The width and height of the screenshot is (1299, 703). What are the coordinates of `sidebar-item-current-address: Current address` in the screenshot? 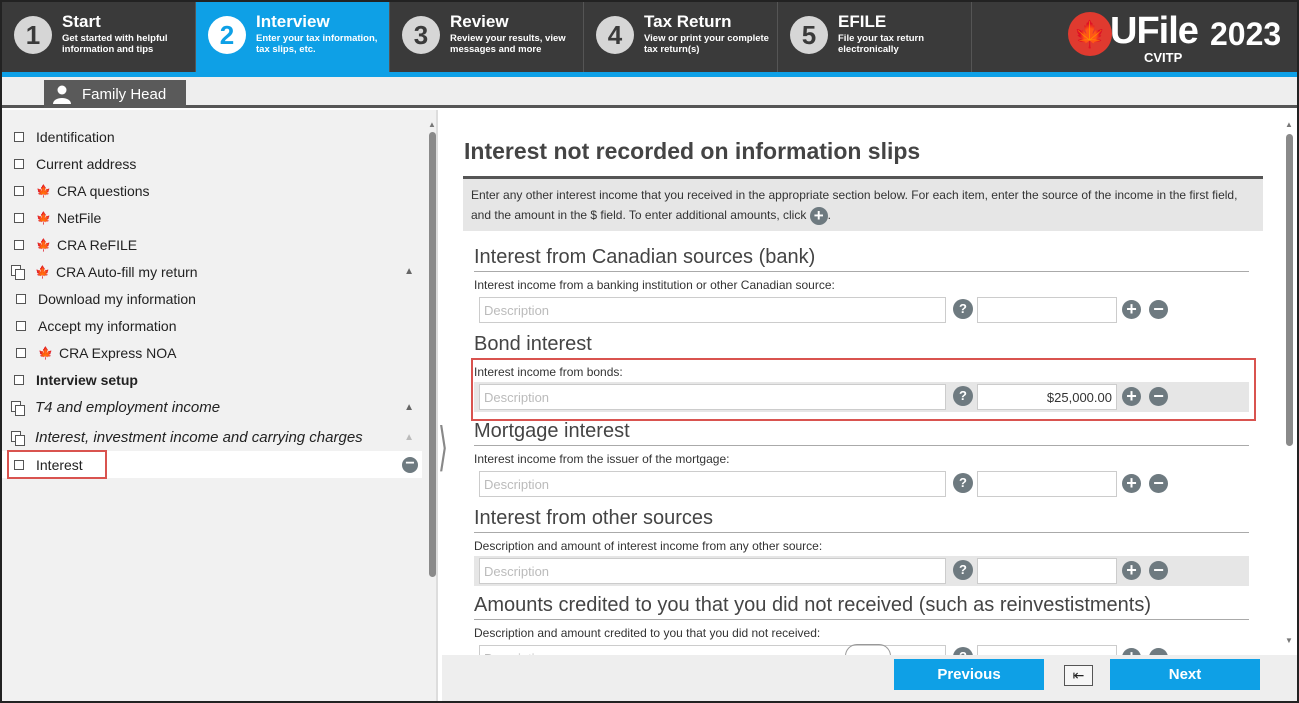 It's located at (212, 163).